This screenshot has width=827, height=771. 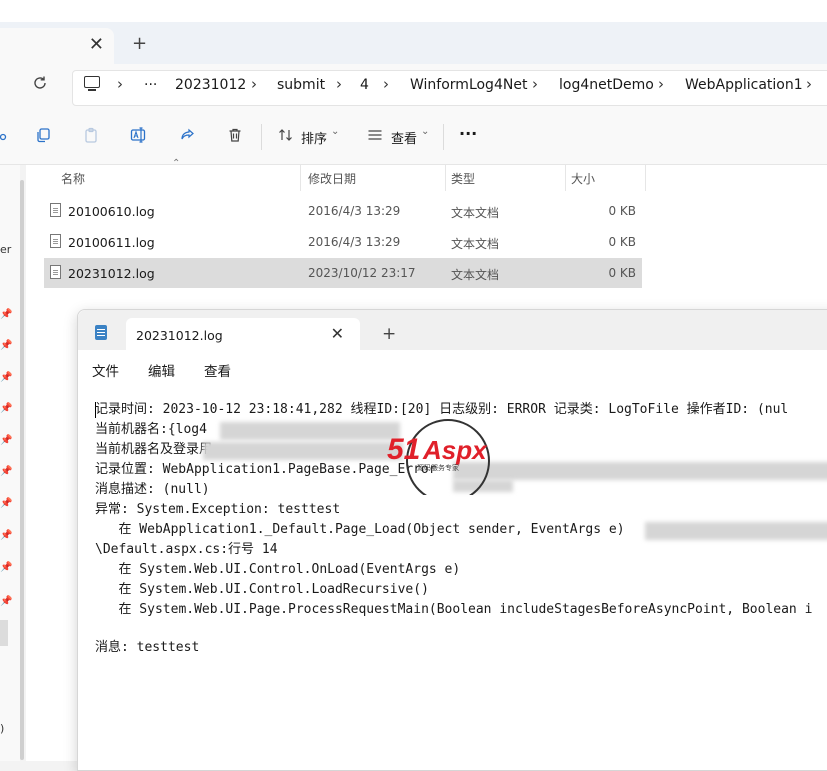 I want to click on breadcrumb-4: 4, so click(x=364, y=85).